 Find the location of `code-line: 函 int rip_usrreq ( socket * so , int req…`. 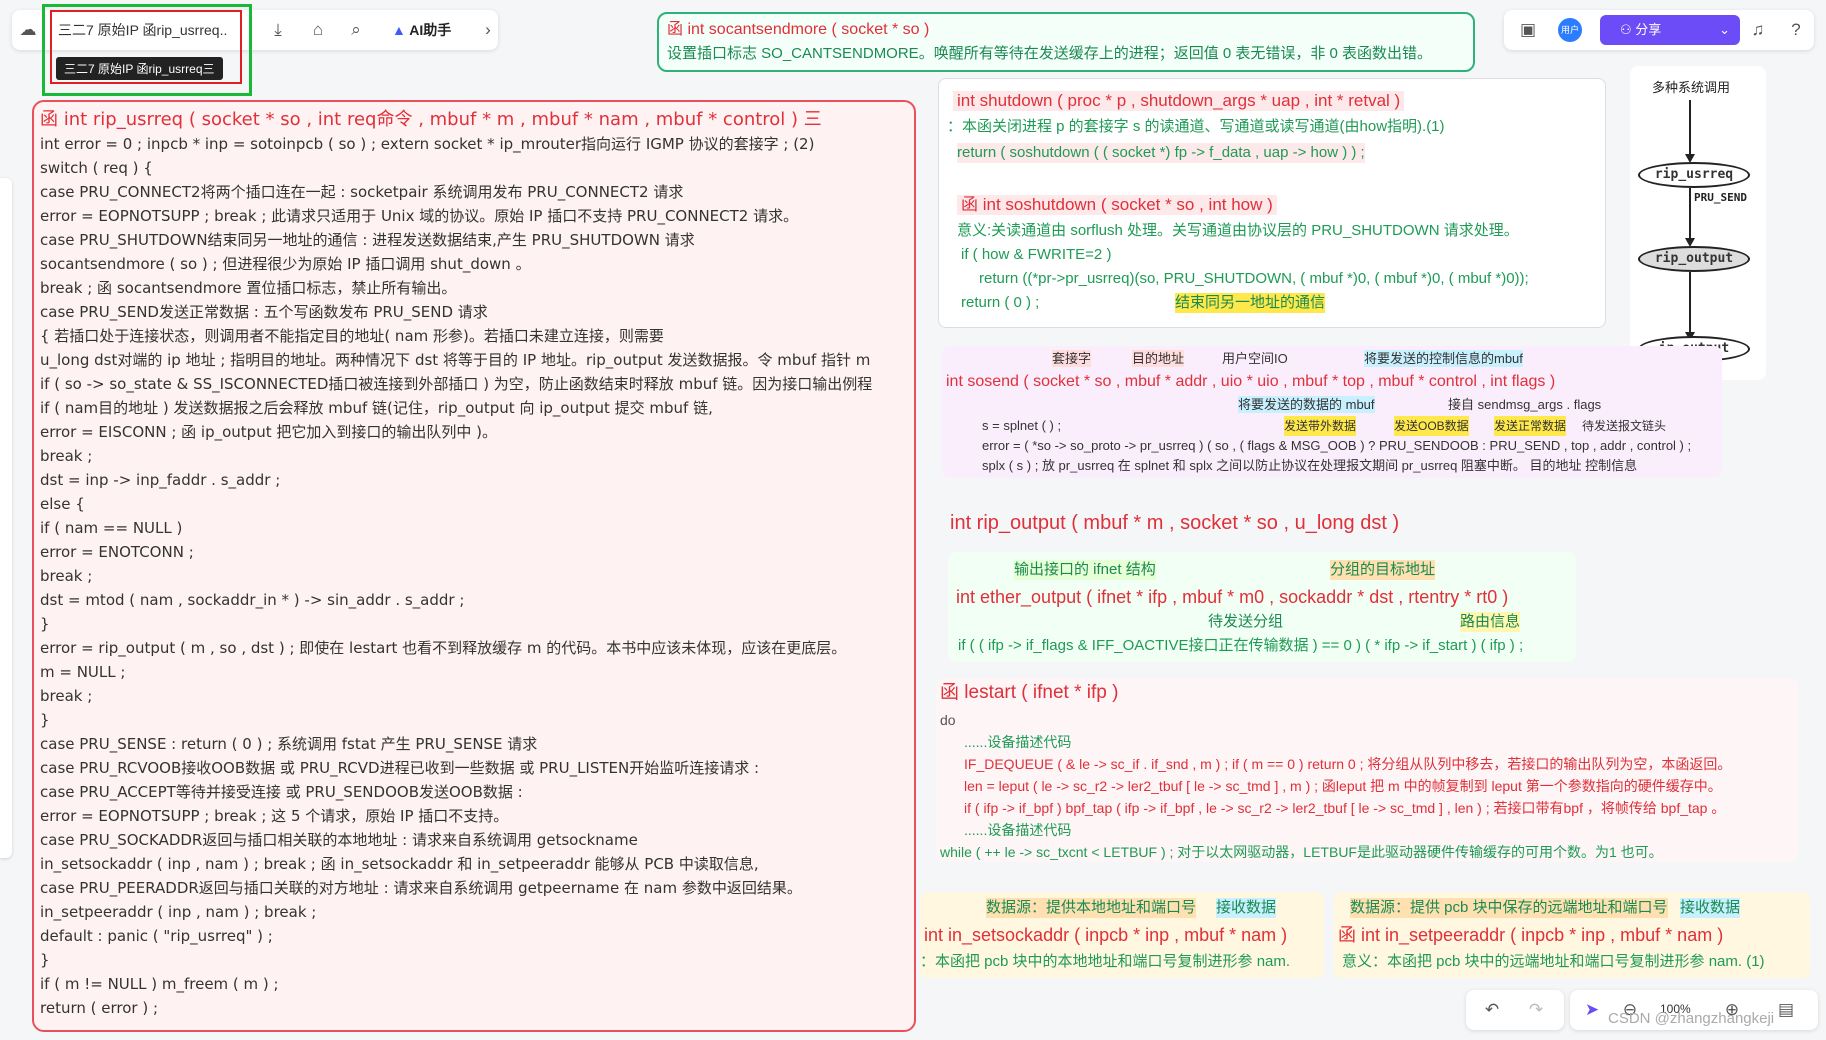

code-line: 函 int rip_usrreq ( socket * so , int req… is located at coordinates (431, 119).